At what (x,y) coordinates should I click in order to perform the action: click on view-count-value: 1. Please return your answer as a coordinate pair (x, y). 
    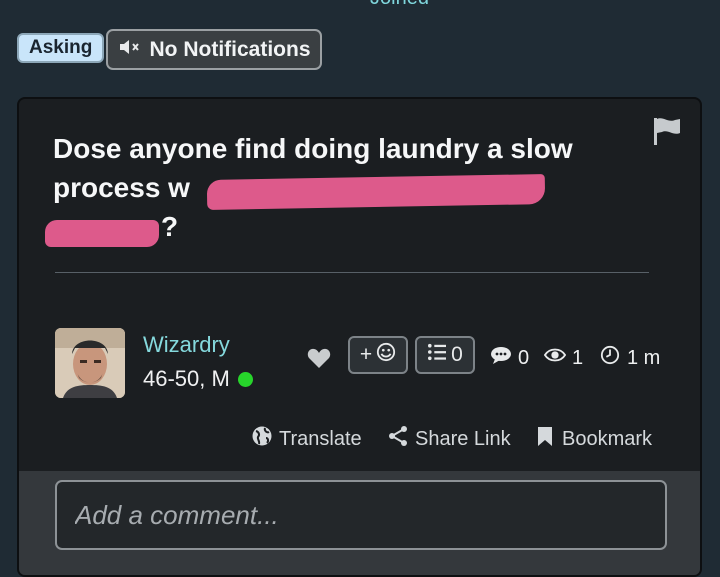
    Looking at the image, I should click on (578, 357).